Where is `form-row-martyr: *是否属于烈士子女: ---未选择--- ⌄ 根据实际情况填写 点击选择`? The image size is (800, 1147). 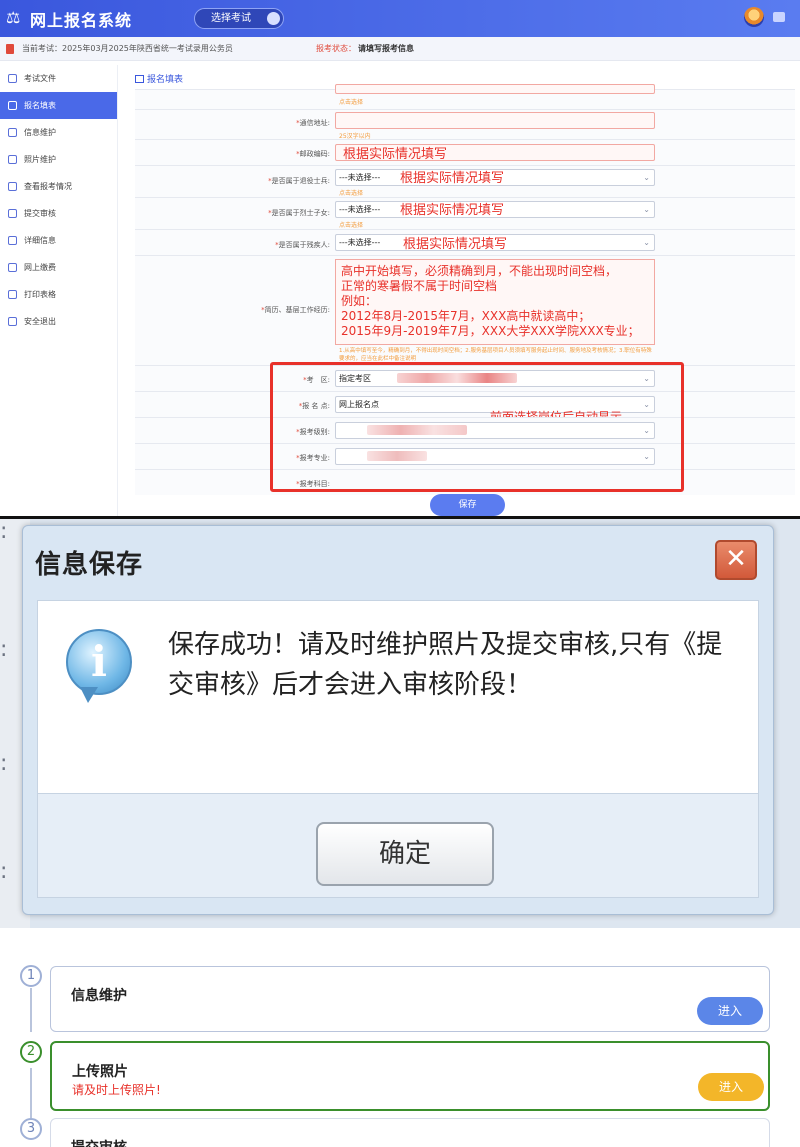
form-row-martyr: *是否属于烈士子女: ---未选择--- ⌄ 根据实际情况填写 点击选择 is located at coordinates (465, 213).